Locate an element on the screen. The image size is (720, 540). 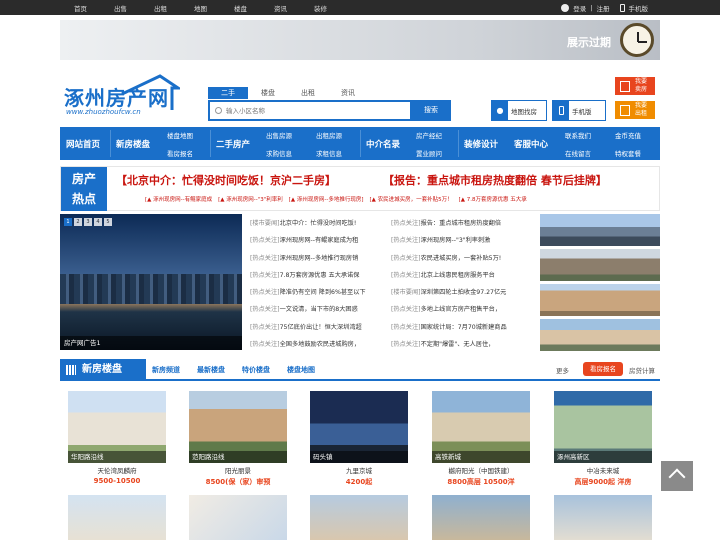
property-card: 范阳路沿线 阳光丽景 8500(保（家）审预 is located at coordinates (238, 439).